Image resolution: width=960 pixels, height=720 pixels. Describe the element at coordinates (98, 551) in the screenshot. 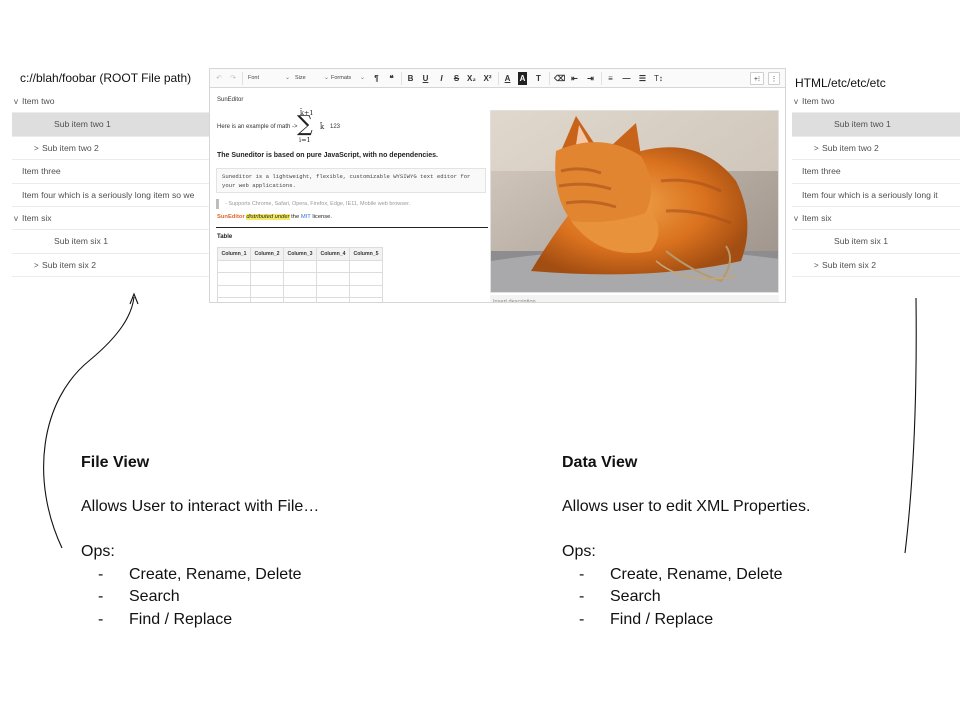

I see `file-view-ops-title: Ops:` at that location.